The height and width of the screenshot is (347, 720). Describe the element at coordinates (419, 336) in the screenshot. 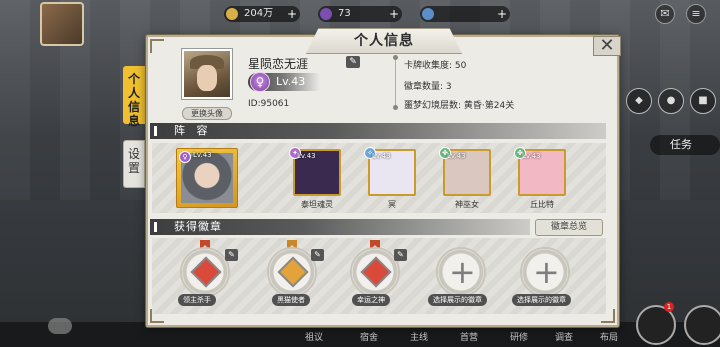

I see `bottom-nav-item: 主线` at that location.